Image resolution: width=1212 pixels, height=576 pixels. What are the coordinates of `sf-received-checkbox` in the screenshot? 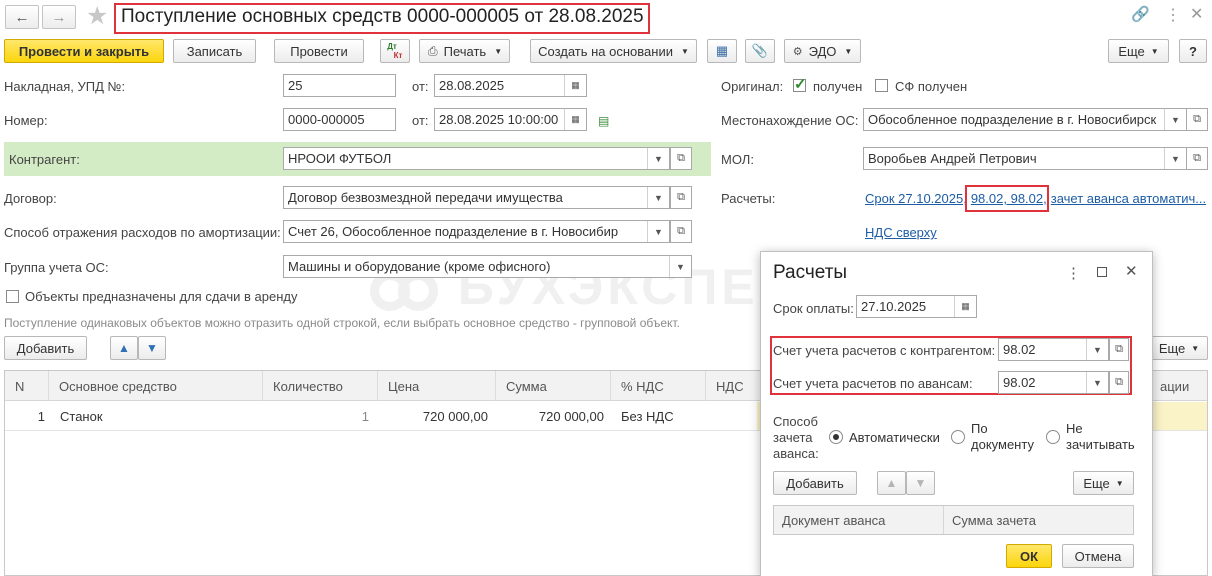 It's located at (881, 85).